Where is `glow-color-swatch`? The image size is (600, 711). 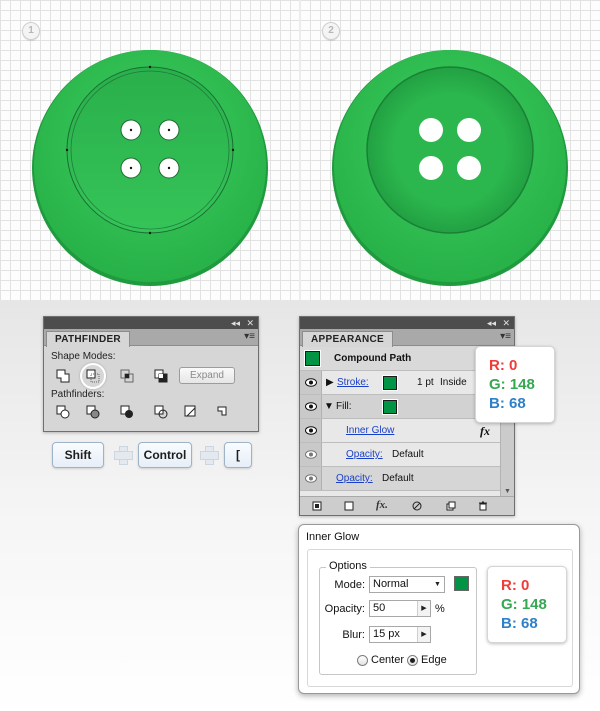
glow-color-swatch is located at coordinates (461, 583).